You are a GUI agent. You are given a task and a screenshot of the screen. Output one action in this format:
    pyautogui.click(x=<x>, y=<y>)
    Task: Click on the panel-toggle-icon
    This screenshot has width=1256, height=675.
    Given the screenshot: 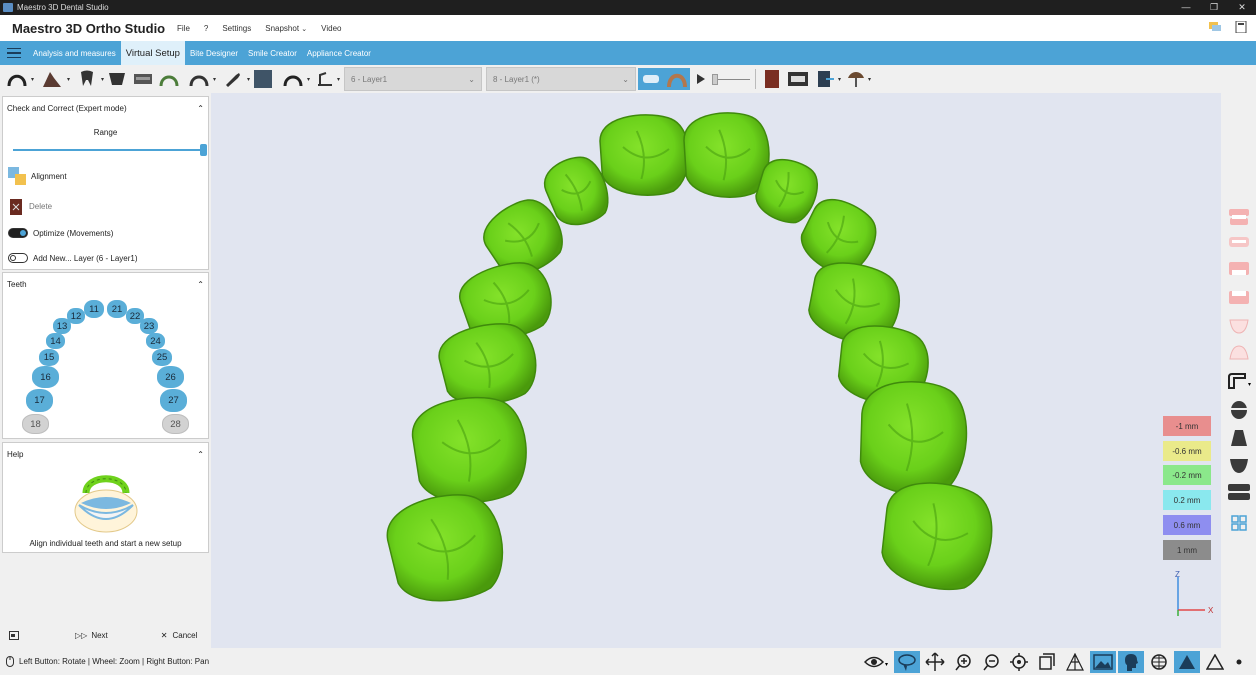 What is the action you would take?
    pyautogui.click(x=14, y=635)
    